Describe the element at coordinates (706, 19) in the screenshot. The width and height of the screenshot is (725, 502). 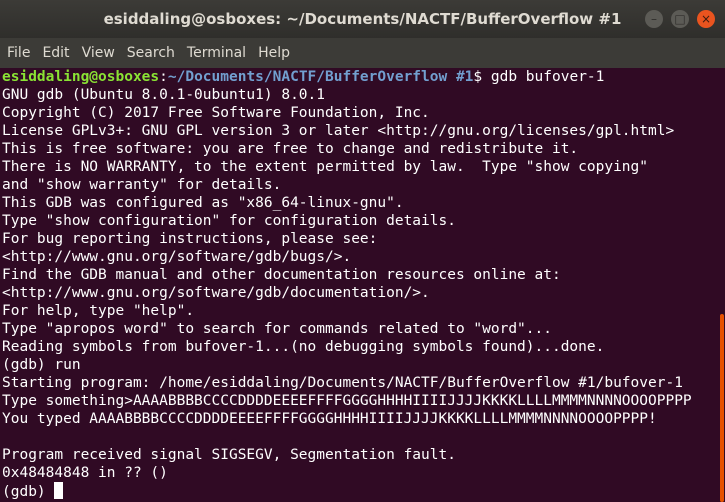
I see `close-button: ×` at that location.